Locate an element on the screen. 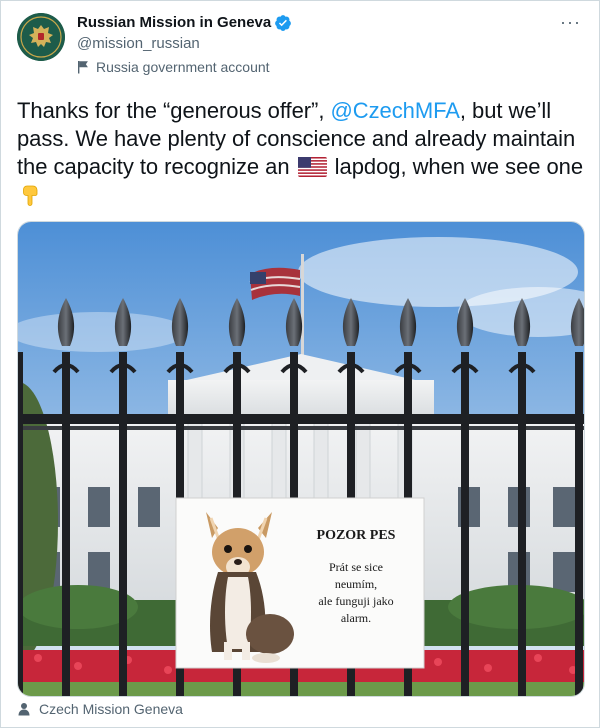 The image size is (600, 728). sign-title: POZOR PES is located at coordinates (356, 535).